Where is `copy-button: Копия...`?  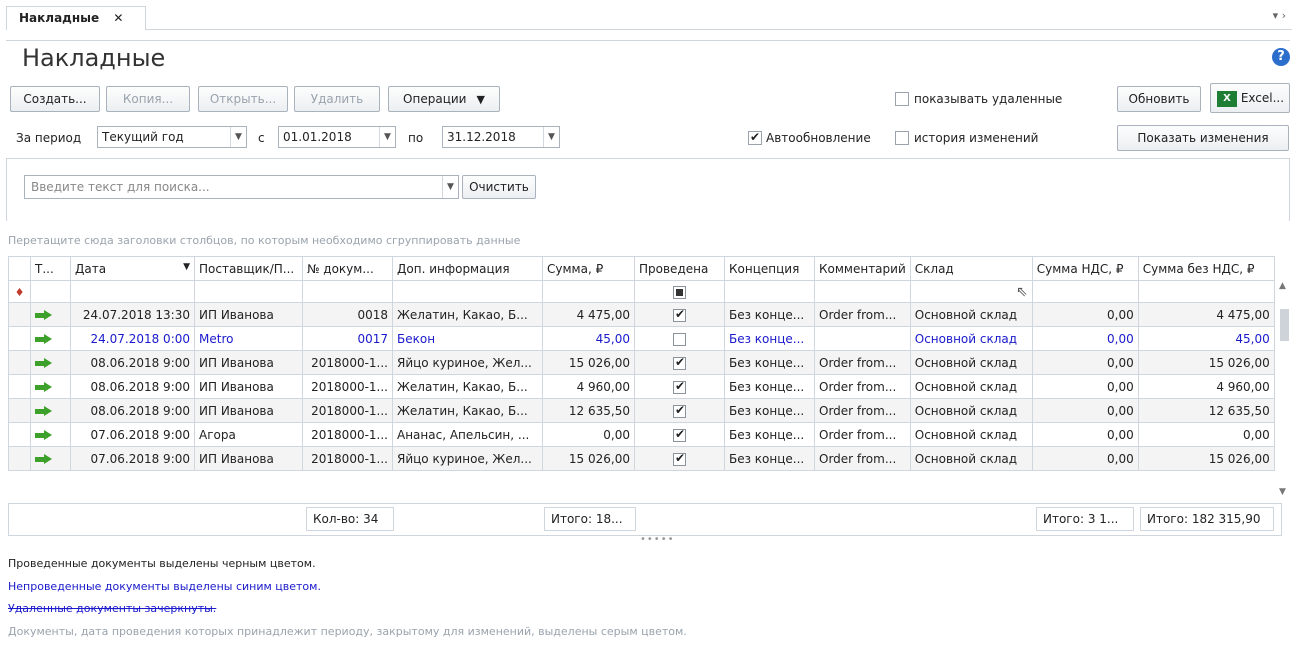 copy-button: Копия... is located at coordinates (148, 99).